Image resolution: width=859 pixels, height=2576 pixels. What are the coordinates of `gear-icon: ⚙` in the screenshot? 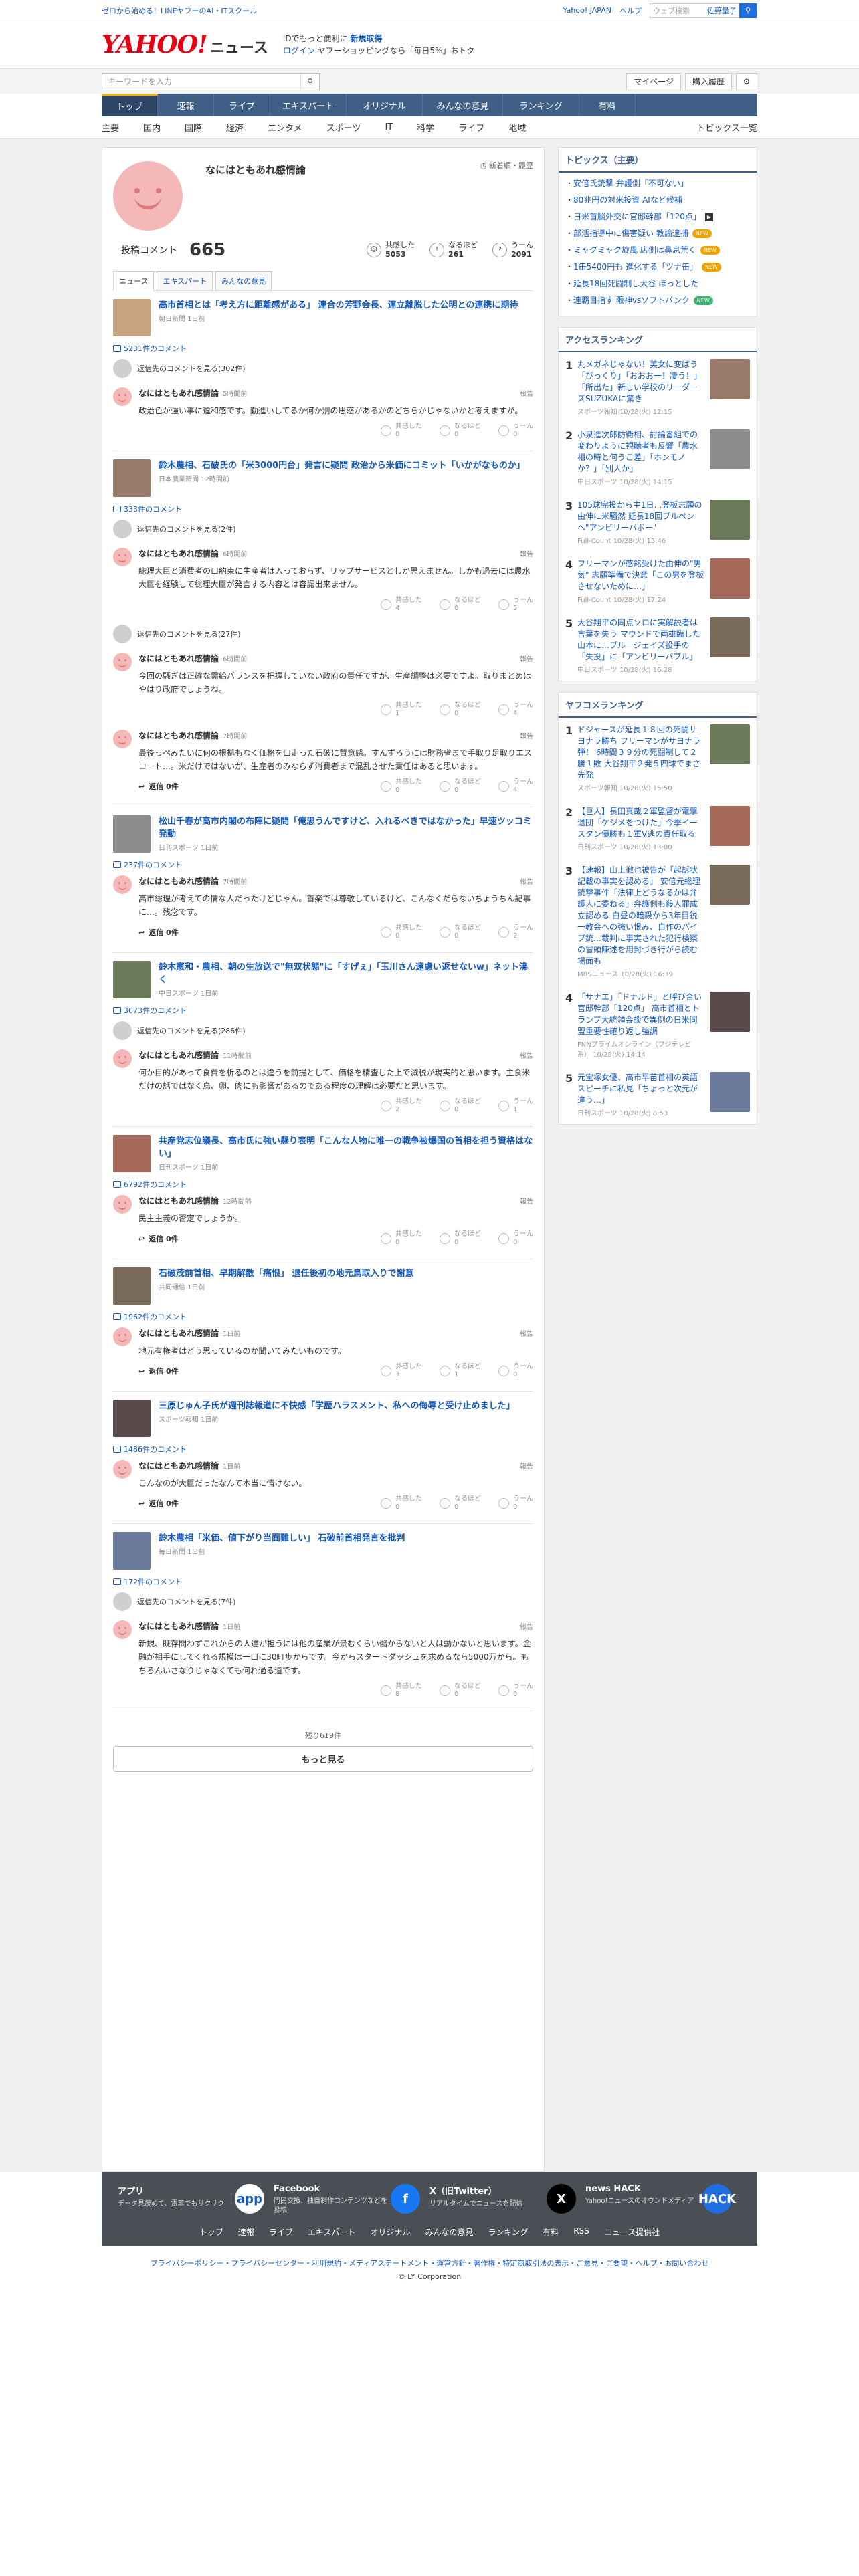 It's located at (747, 81).